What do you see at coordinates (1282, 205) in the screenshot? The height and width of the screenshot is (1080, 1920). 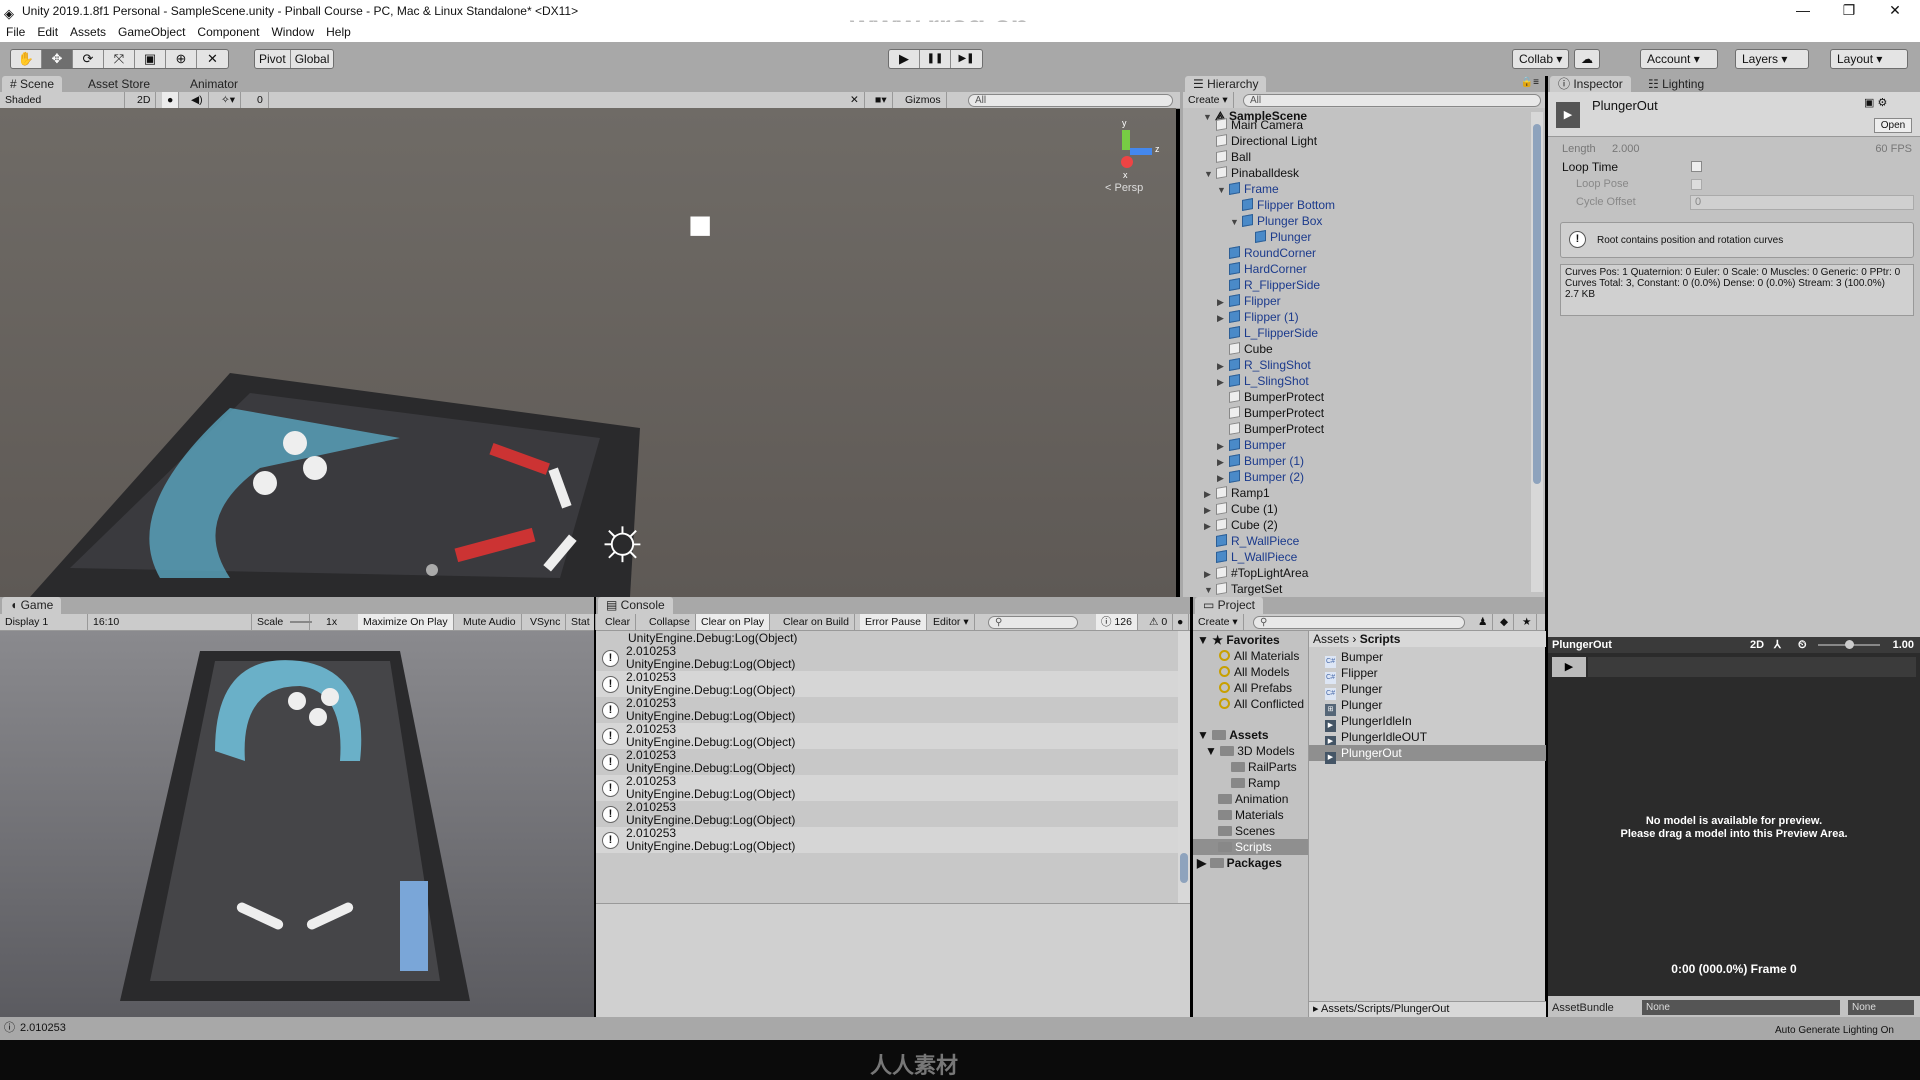 I see `hierarchy-item: Flipper Bottom` at bounding box center [1282, 205].